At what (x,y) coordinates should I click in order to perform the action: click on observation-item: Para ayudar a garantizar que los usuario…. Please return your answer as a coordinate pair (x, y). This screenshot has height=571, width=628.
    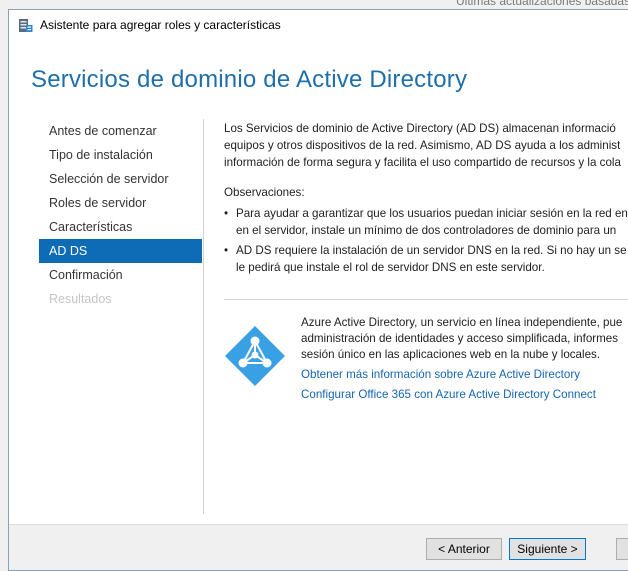
    Looking at the image, I should click on (426, 222).